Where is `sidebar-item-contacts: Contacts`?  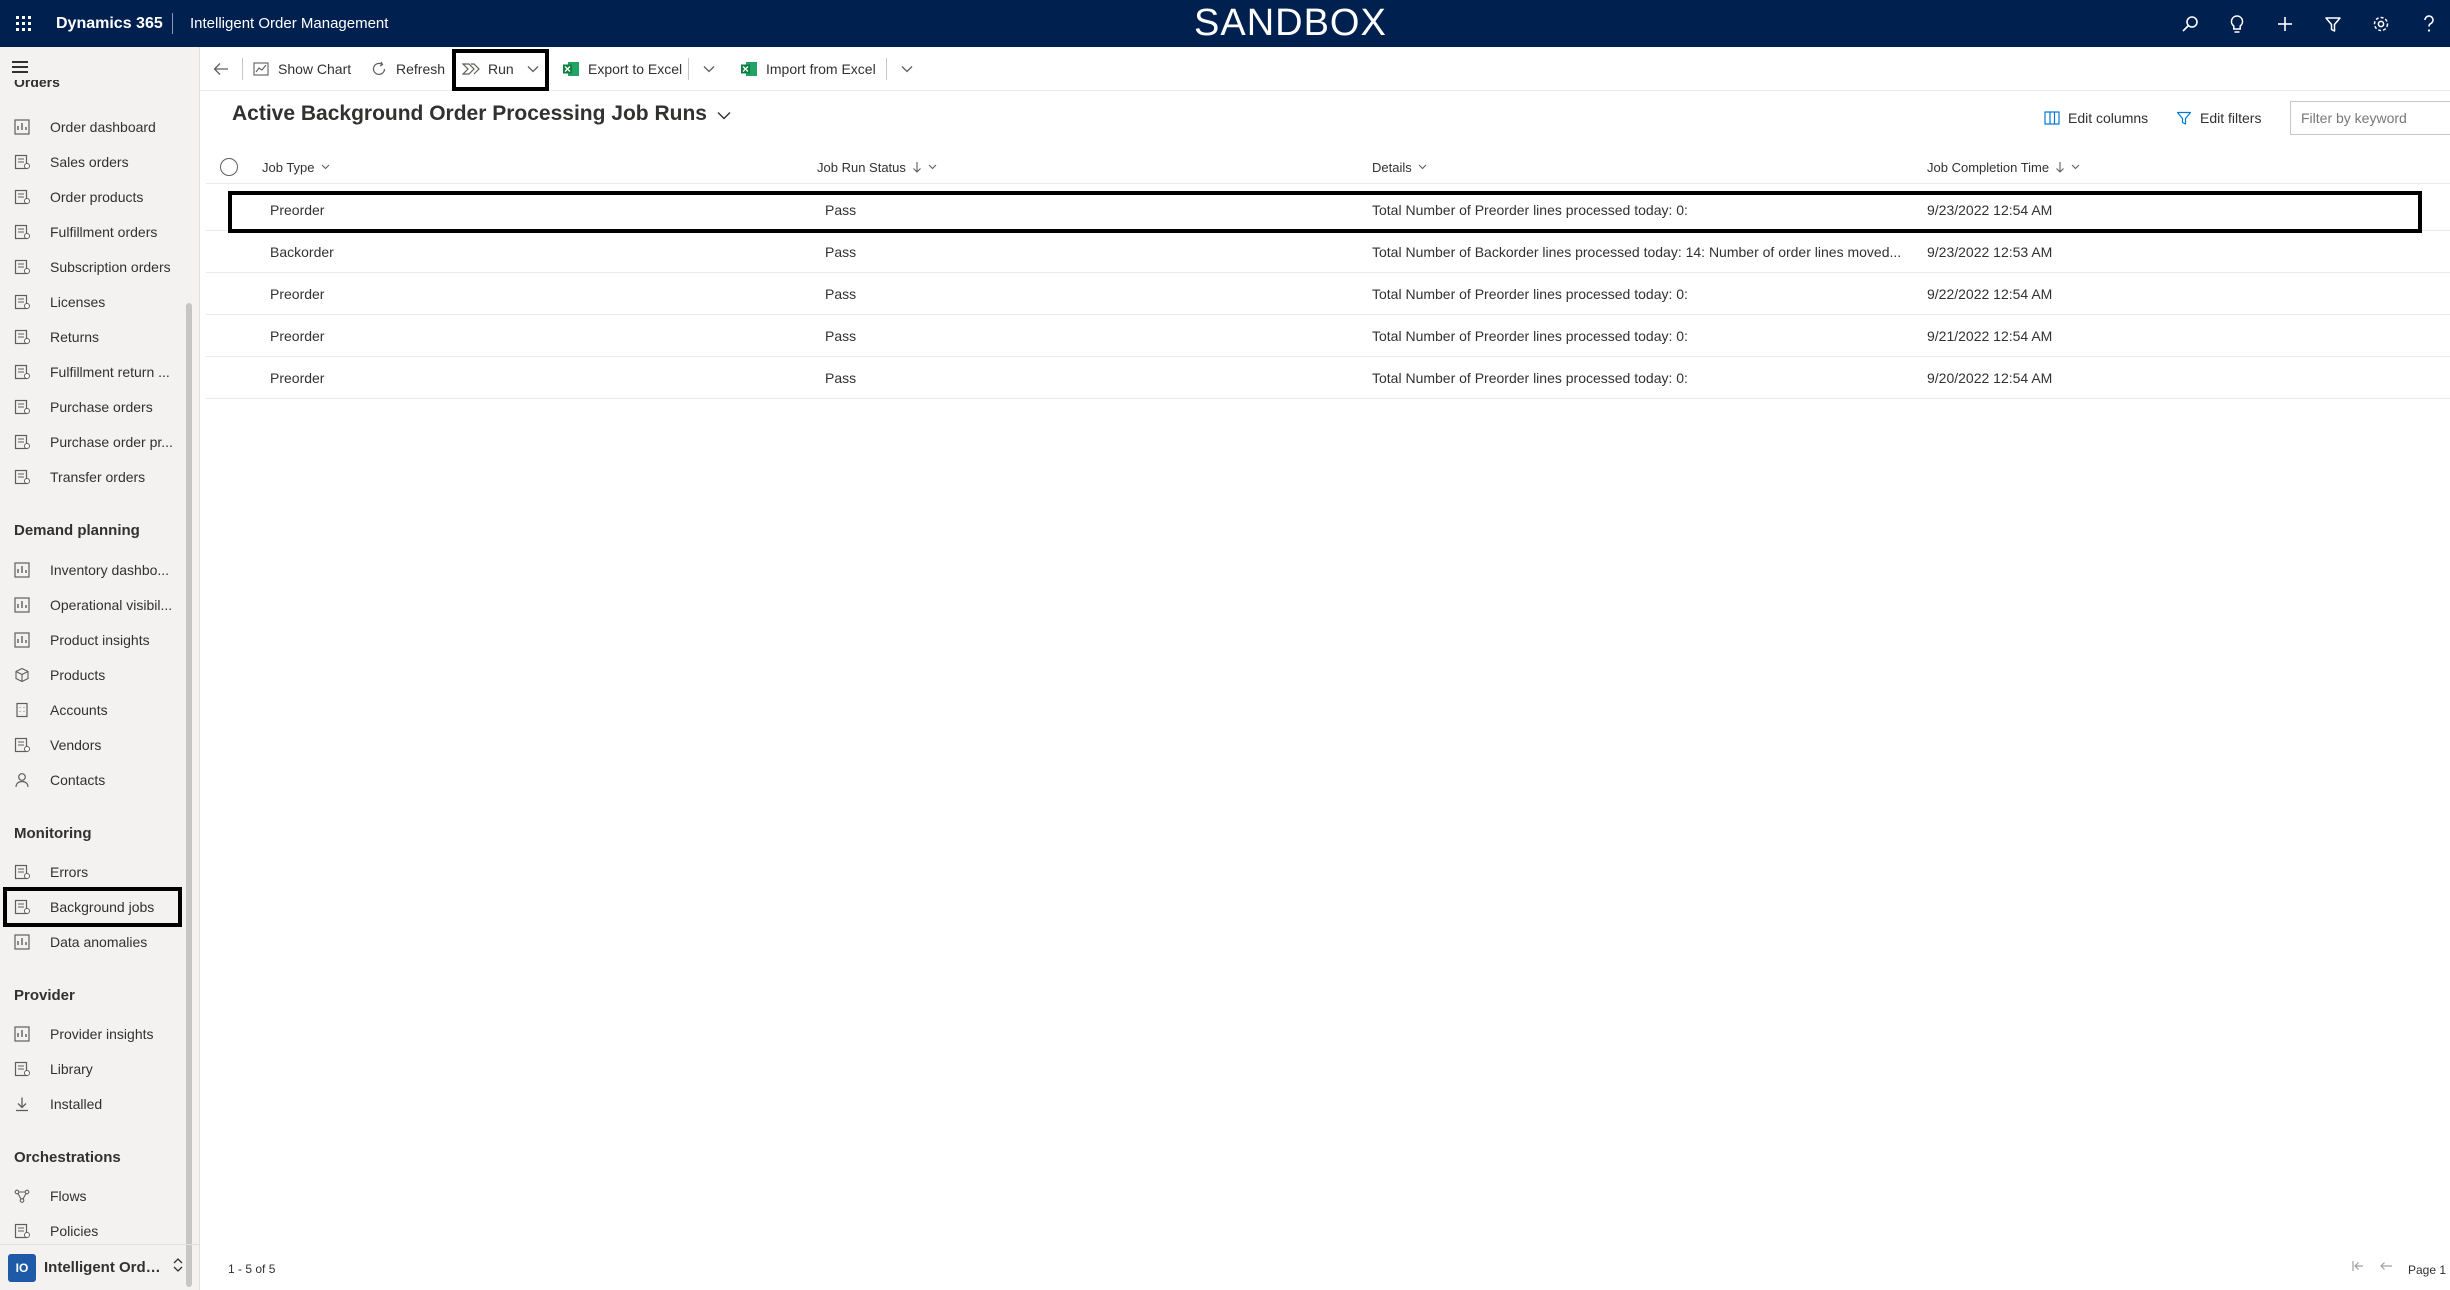
sidebar-item-contacts: Contacts is located at coordinates (94, 780).